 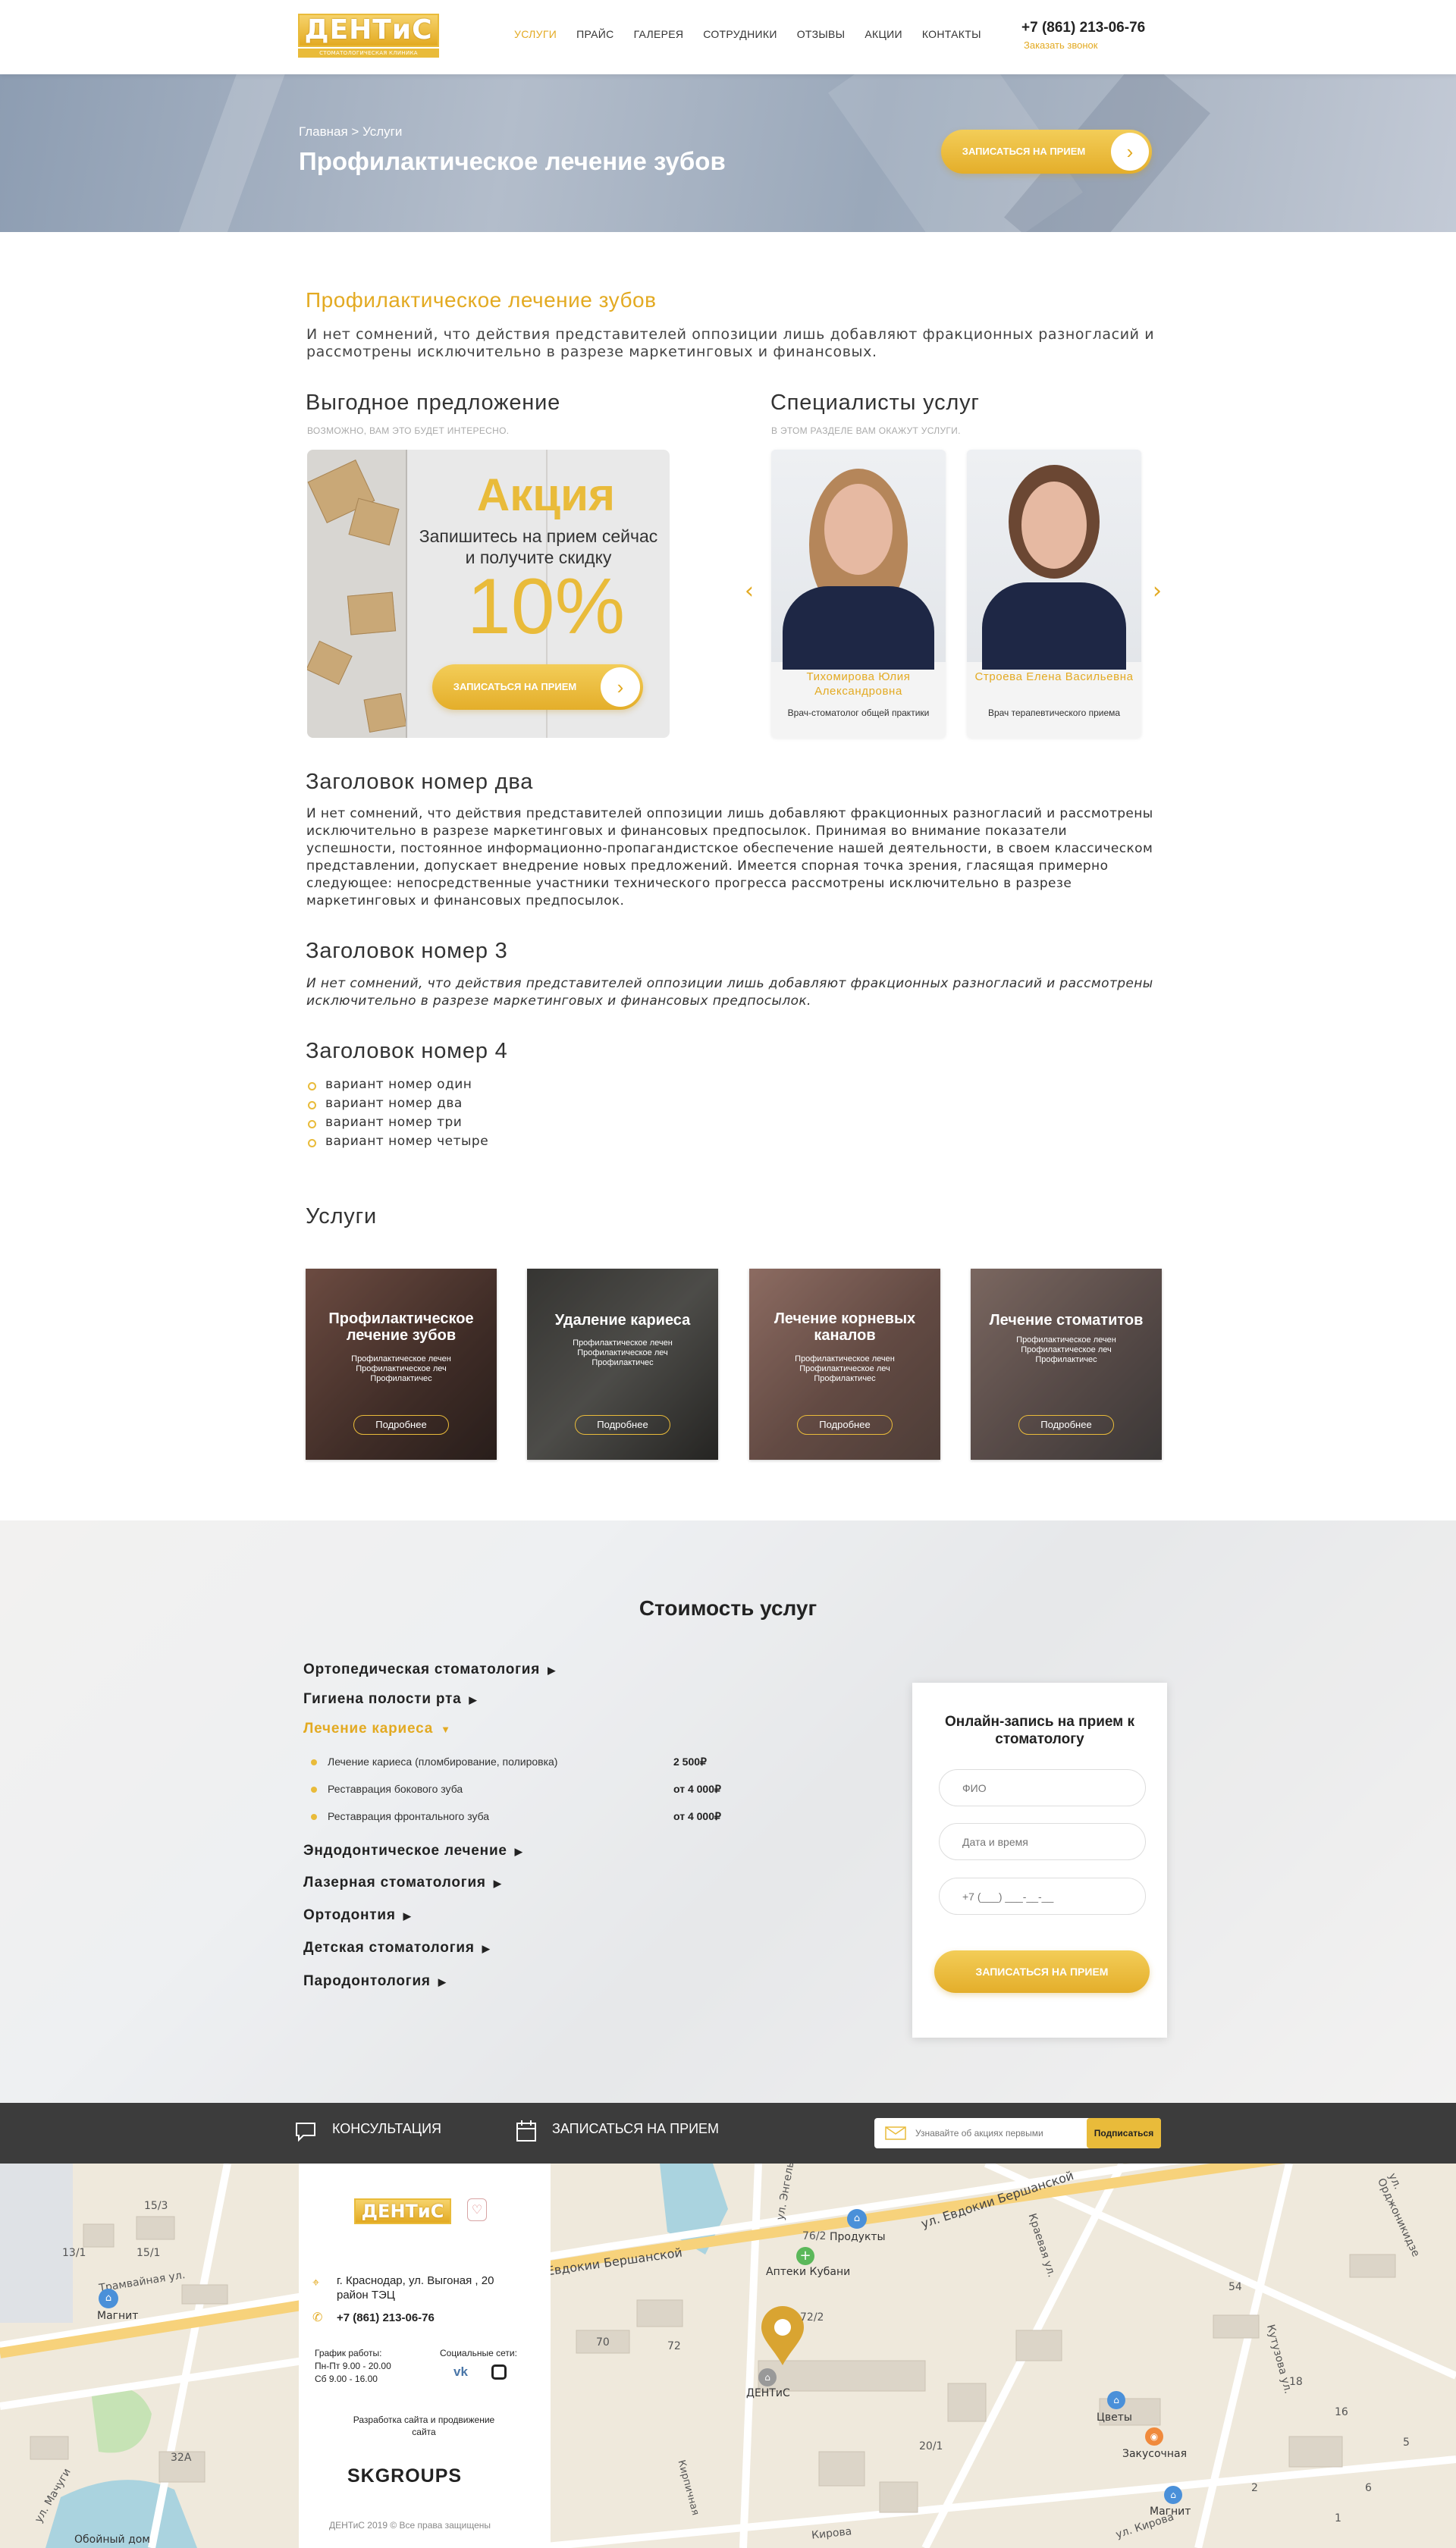 I want to click on place-label: Обойный дом, so click(x=112, y=2540).